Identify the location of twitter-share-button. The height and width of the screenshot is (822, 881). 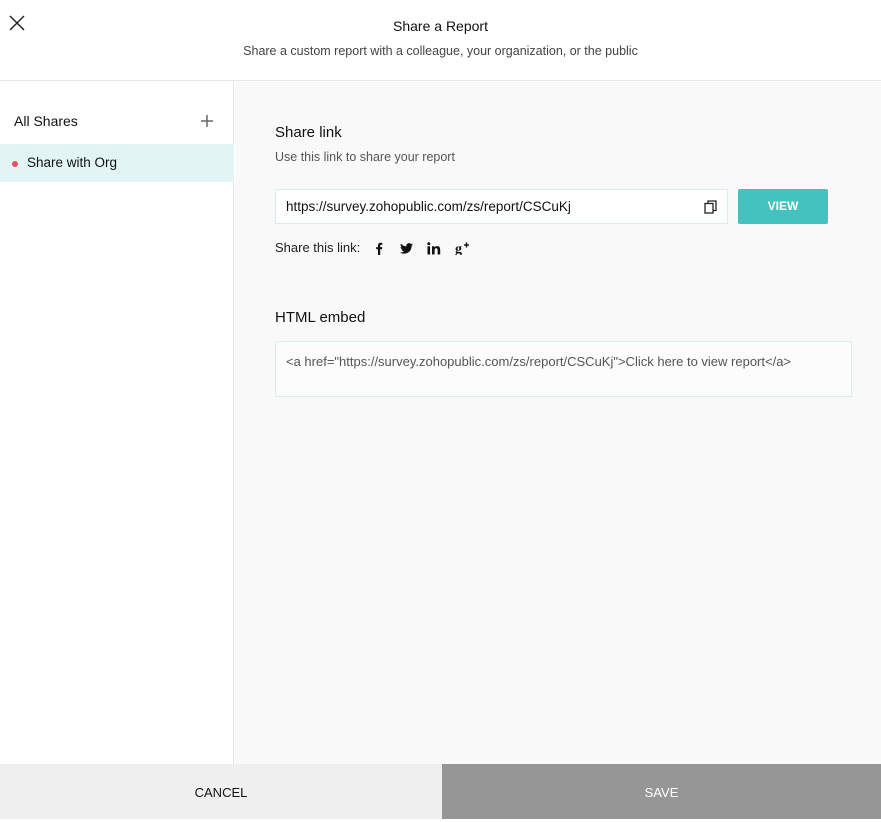
(406, 248).